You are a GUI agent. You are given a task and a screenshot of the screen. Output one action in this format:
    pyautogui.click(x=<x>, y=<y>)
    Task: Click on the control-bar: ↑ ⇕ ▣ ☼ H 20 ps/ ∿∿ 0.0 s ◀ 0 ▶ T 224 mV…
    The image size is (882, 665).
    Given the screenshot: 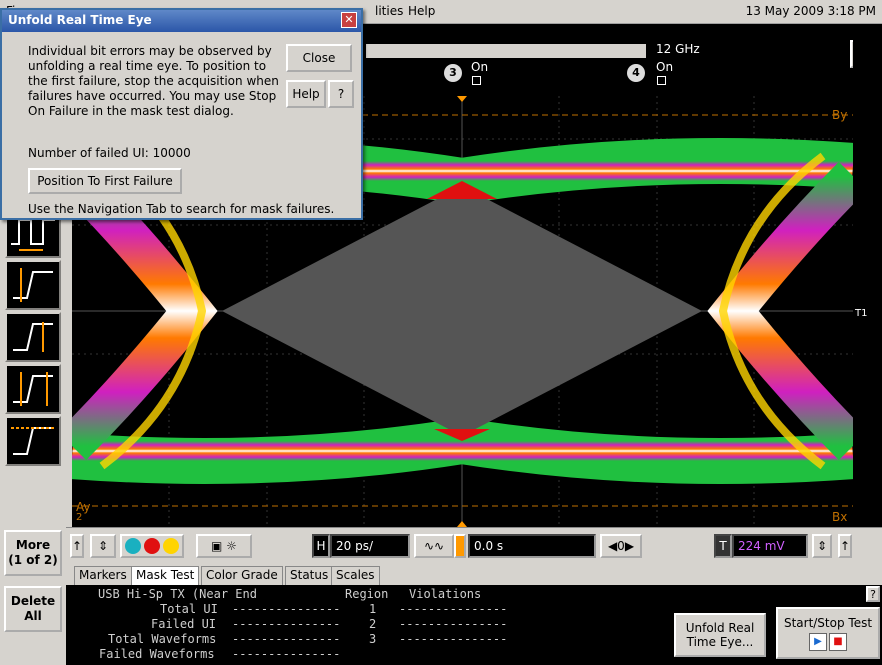 What is the action you would take?
    pyautogui.click(x=474, y=546)
    